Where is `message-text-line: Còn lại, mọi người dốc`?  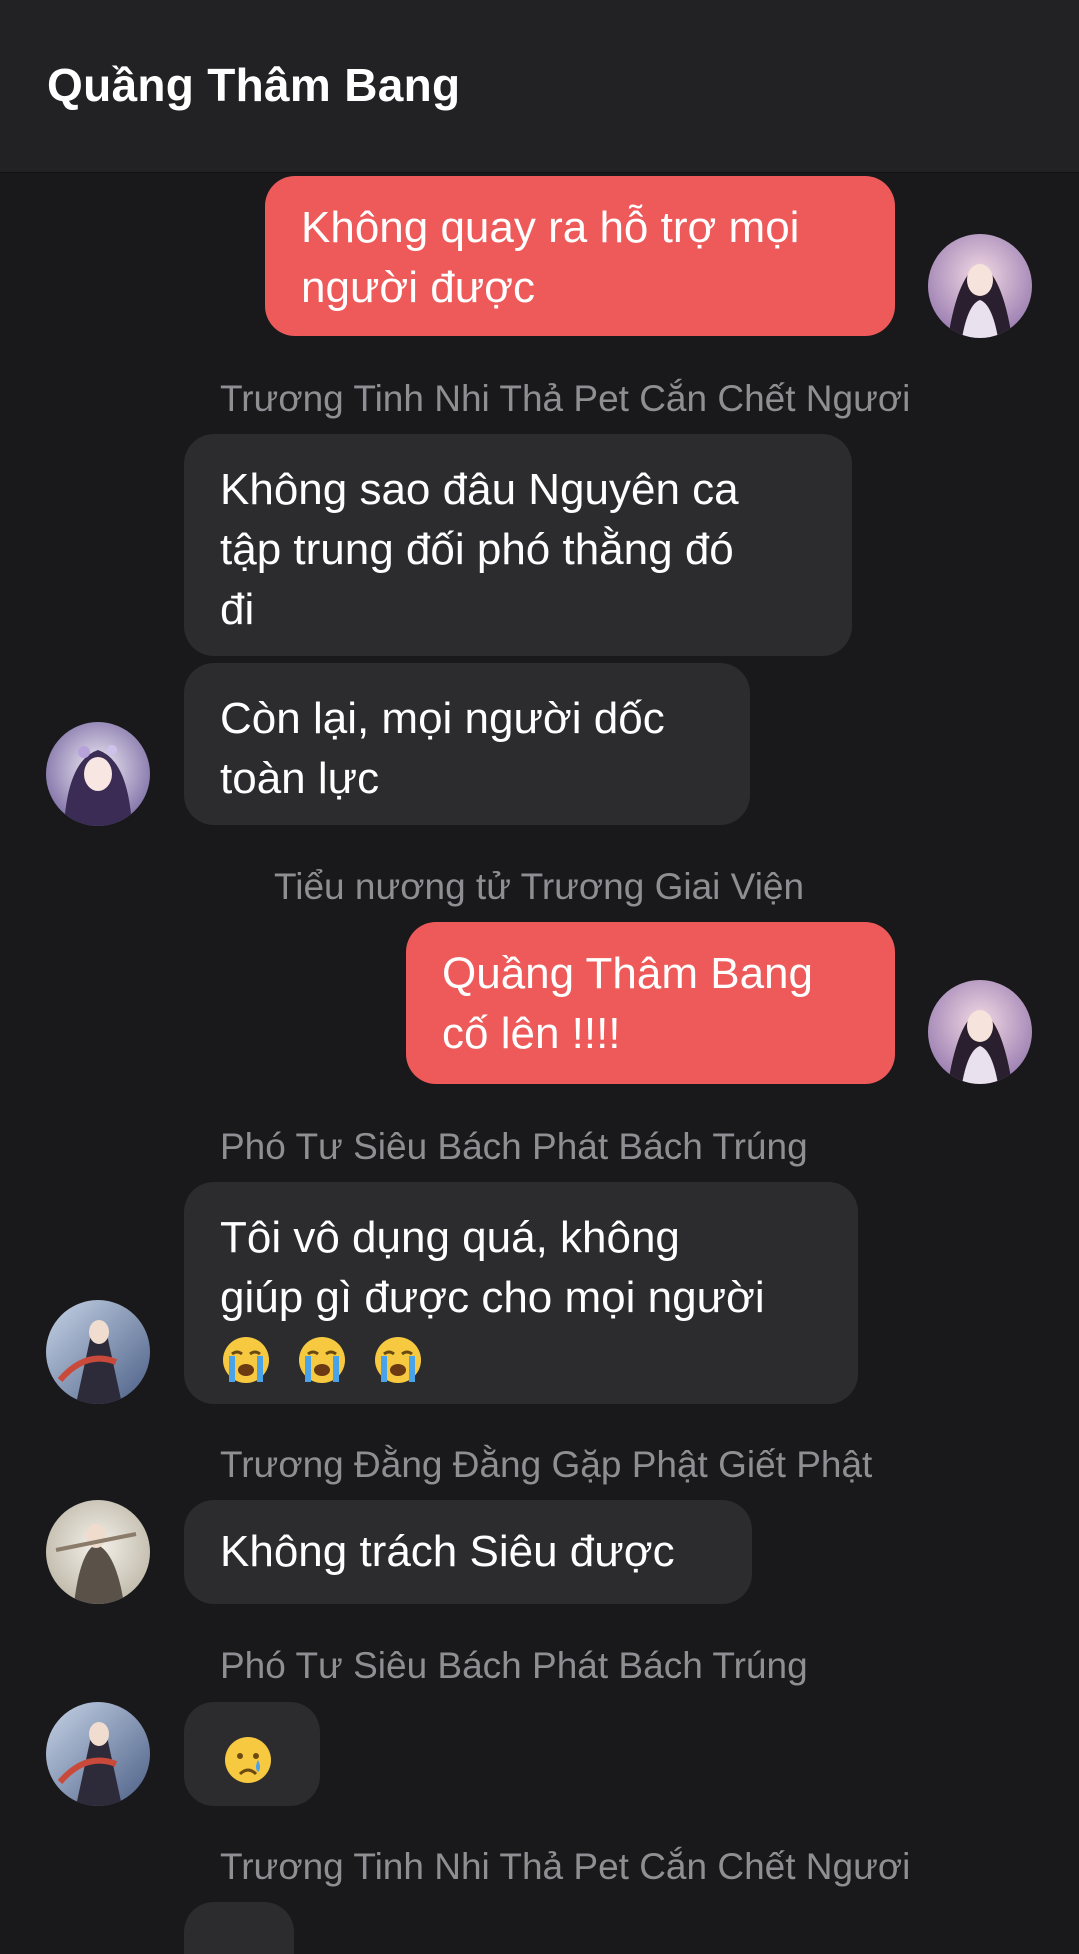
message-text-line: Còn lại, mọi người dốc is located at coordinates (442, 718).